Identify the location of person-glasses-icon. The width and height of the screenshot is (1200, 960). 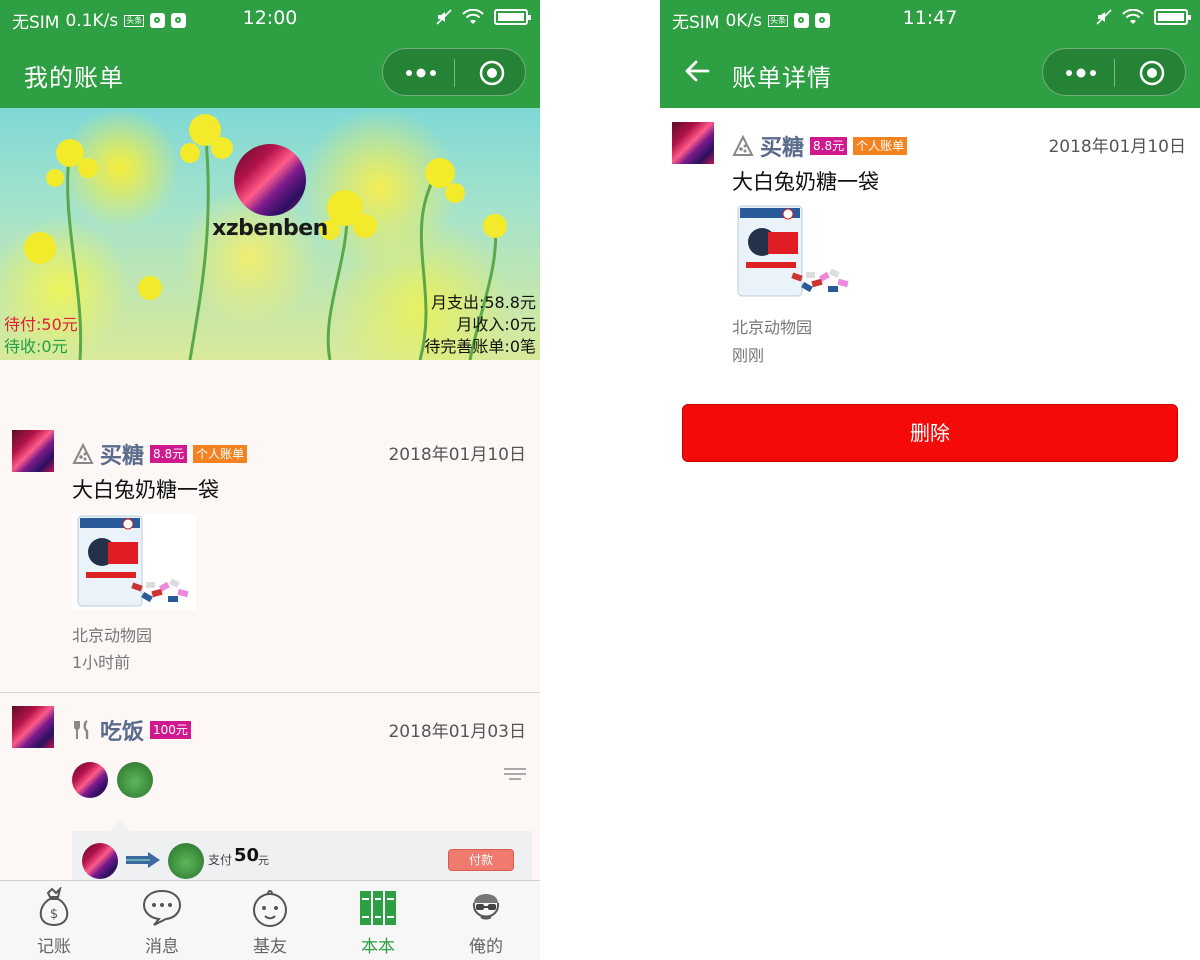
(486, 907).